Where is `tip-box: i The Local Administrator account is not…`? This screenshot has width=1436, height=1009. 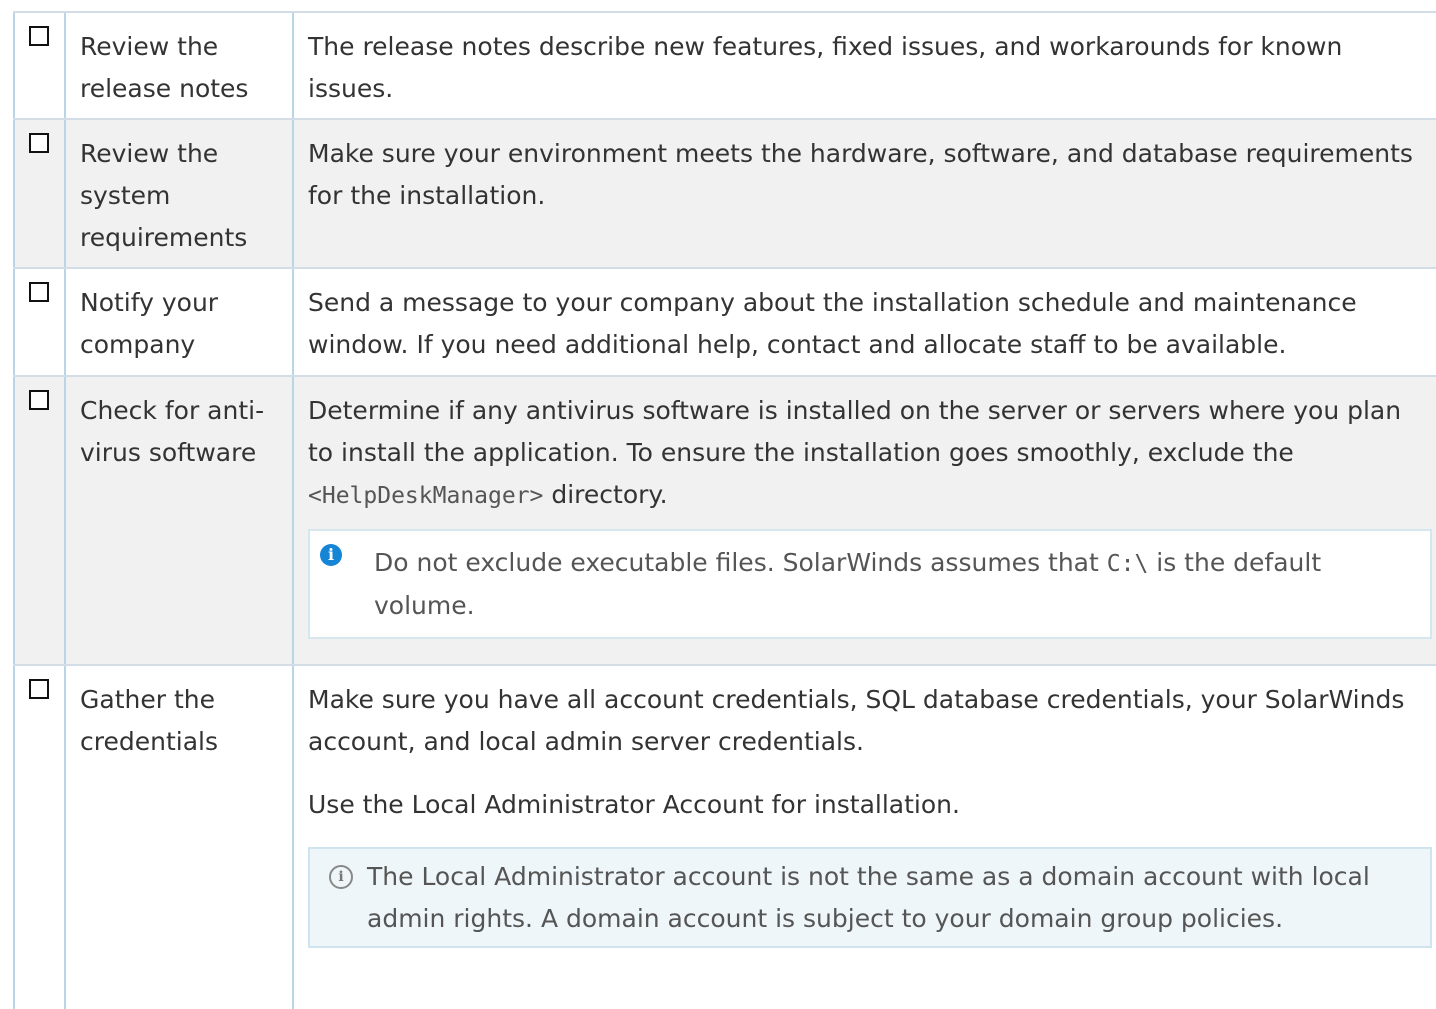 tip-box: i The Local Administrator account is not… is located at coordinates (870, 897).